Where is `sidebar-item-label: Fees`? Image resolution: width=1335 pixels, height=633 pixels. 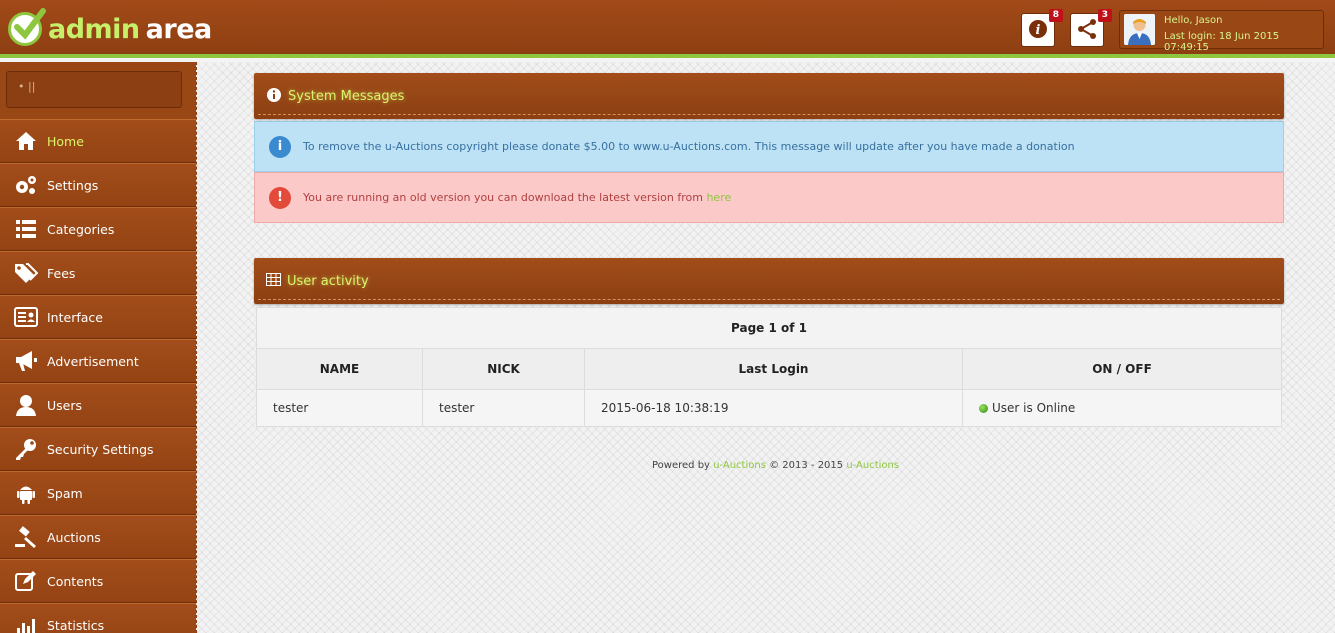
sidebar-item-label: Fees is located at coordinates (61, 273).